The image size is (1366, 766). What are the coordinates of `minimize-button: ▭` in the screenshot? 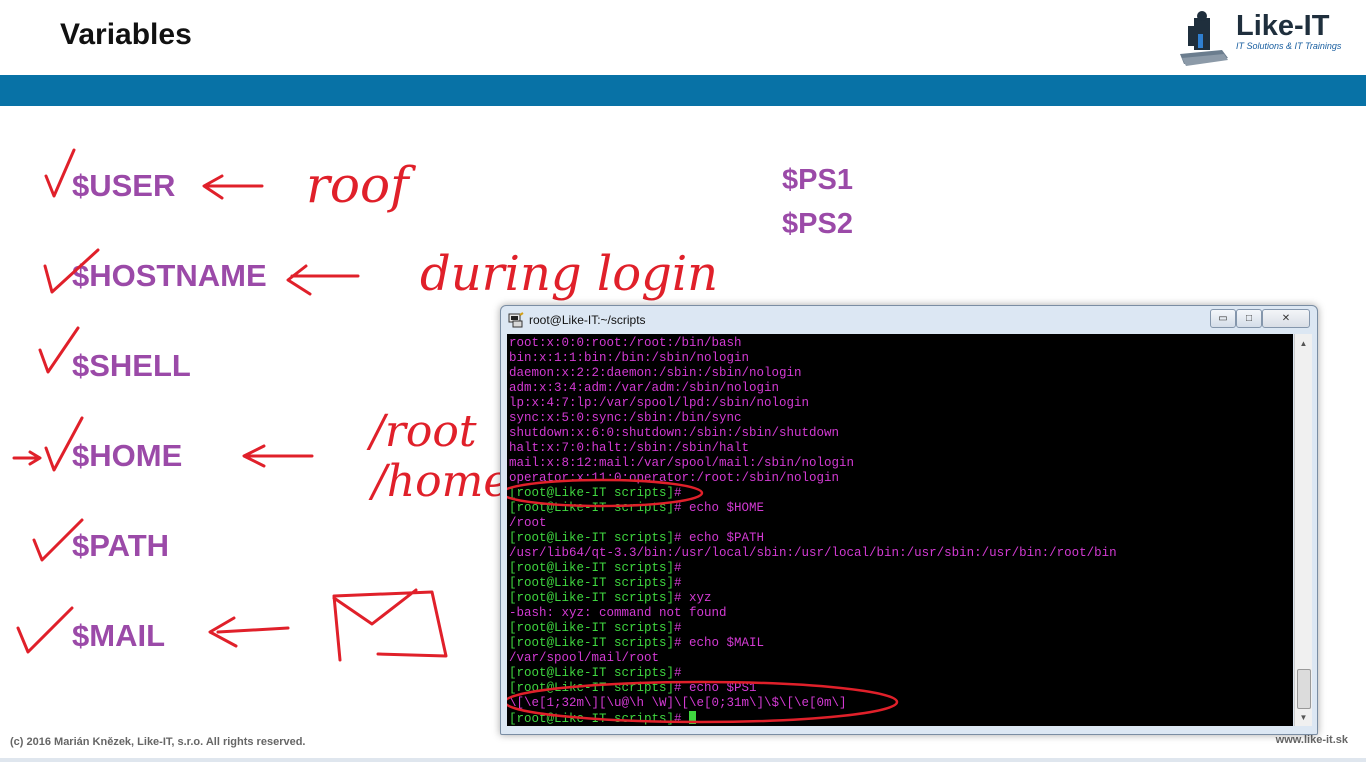 It's located at (1223, 318).